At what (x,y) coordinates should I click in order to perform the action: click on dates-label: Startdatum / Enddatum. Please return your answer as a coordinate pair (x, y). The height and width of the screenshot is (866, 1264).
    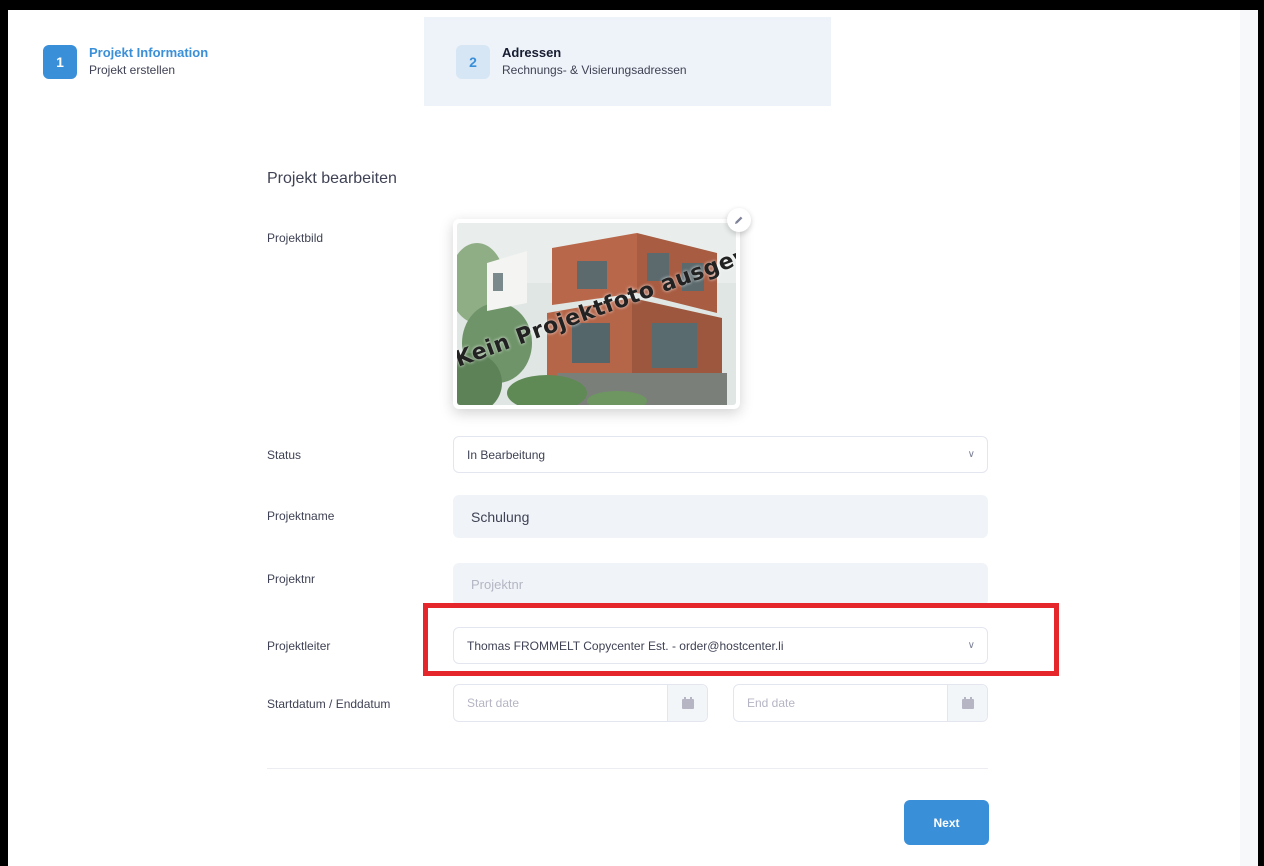
    Looking at the image, I should click on (329, 704).